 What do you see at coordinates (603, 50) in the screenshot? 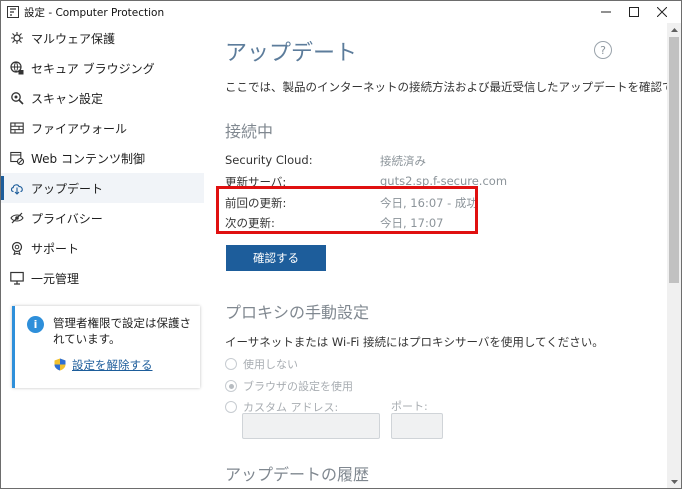
I see `help-icon: ?` at bounding box center [603, 50].